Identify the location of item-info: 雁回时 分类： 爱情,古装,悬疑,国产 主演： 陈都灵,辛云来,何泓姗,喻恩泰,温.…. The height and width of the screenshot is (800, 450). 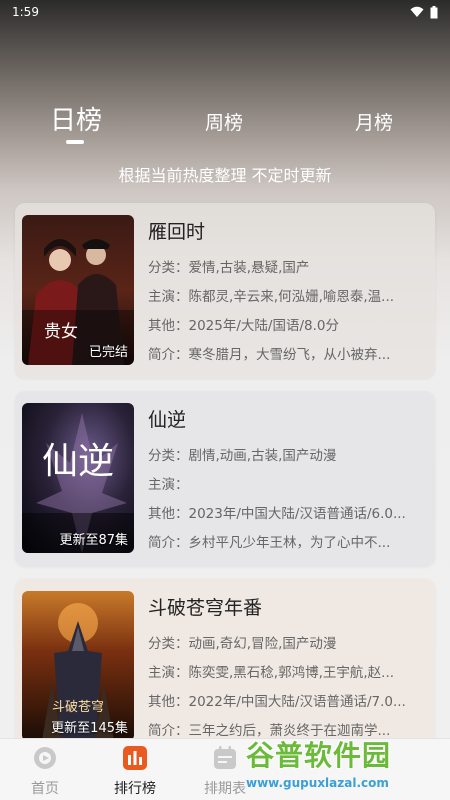
(285, 295).